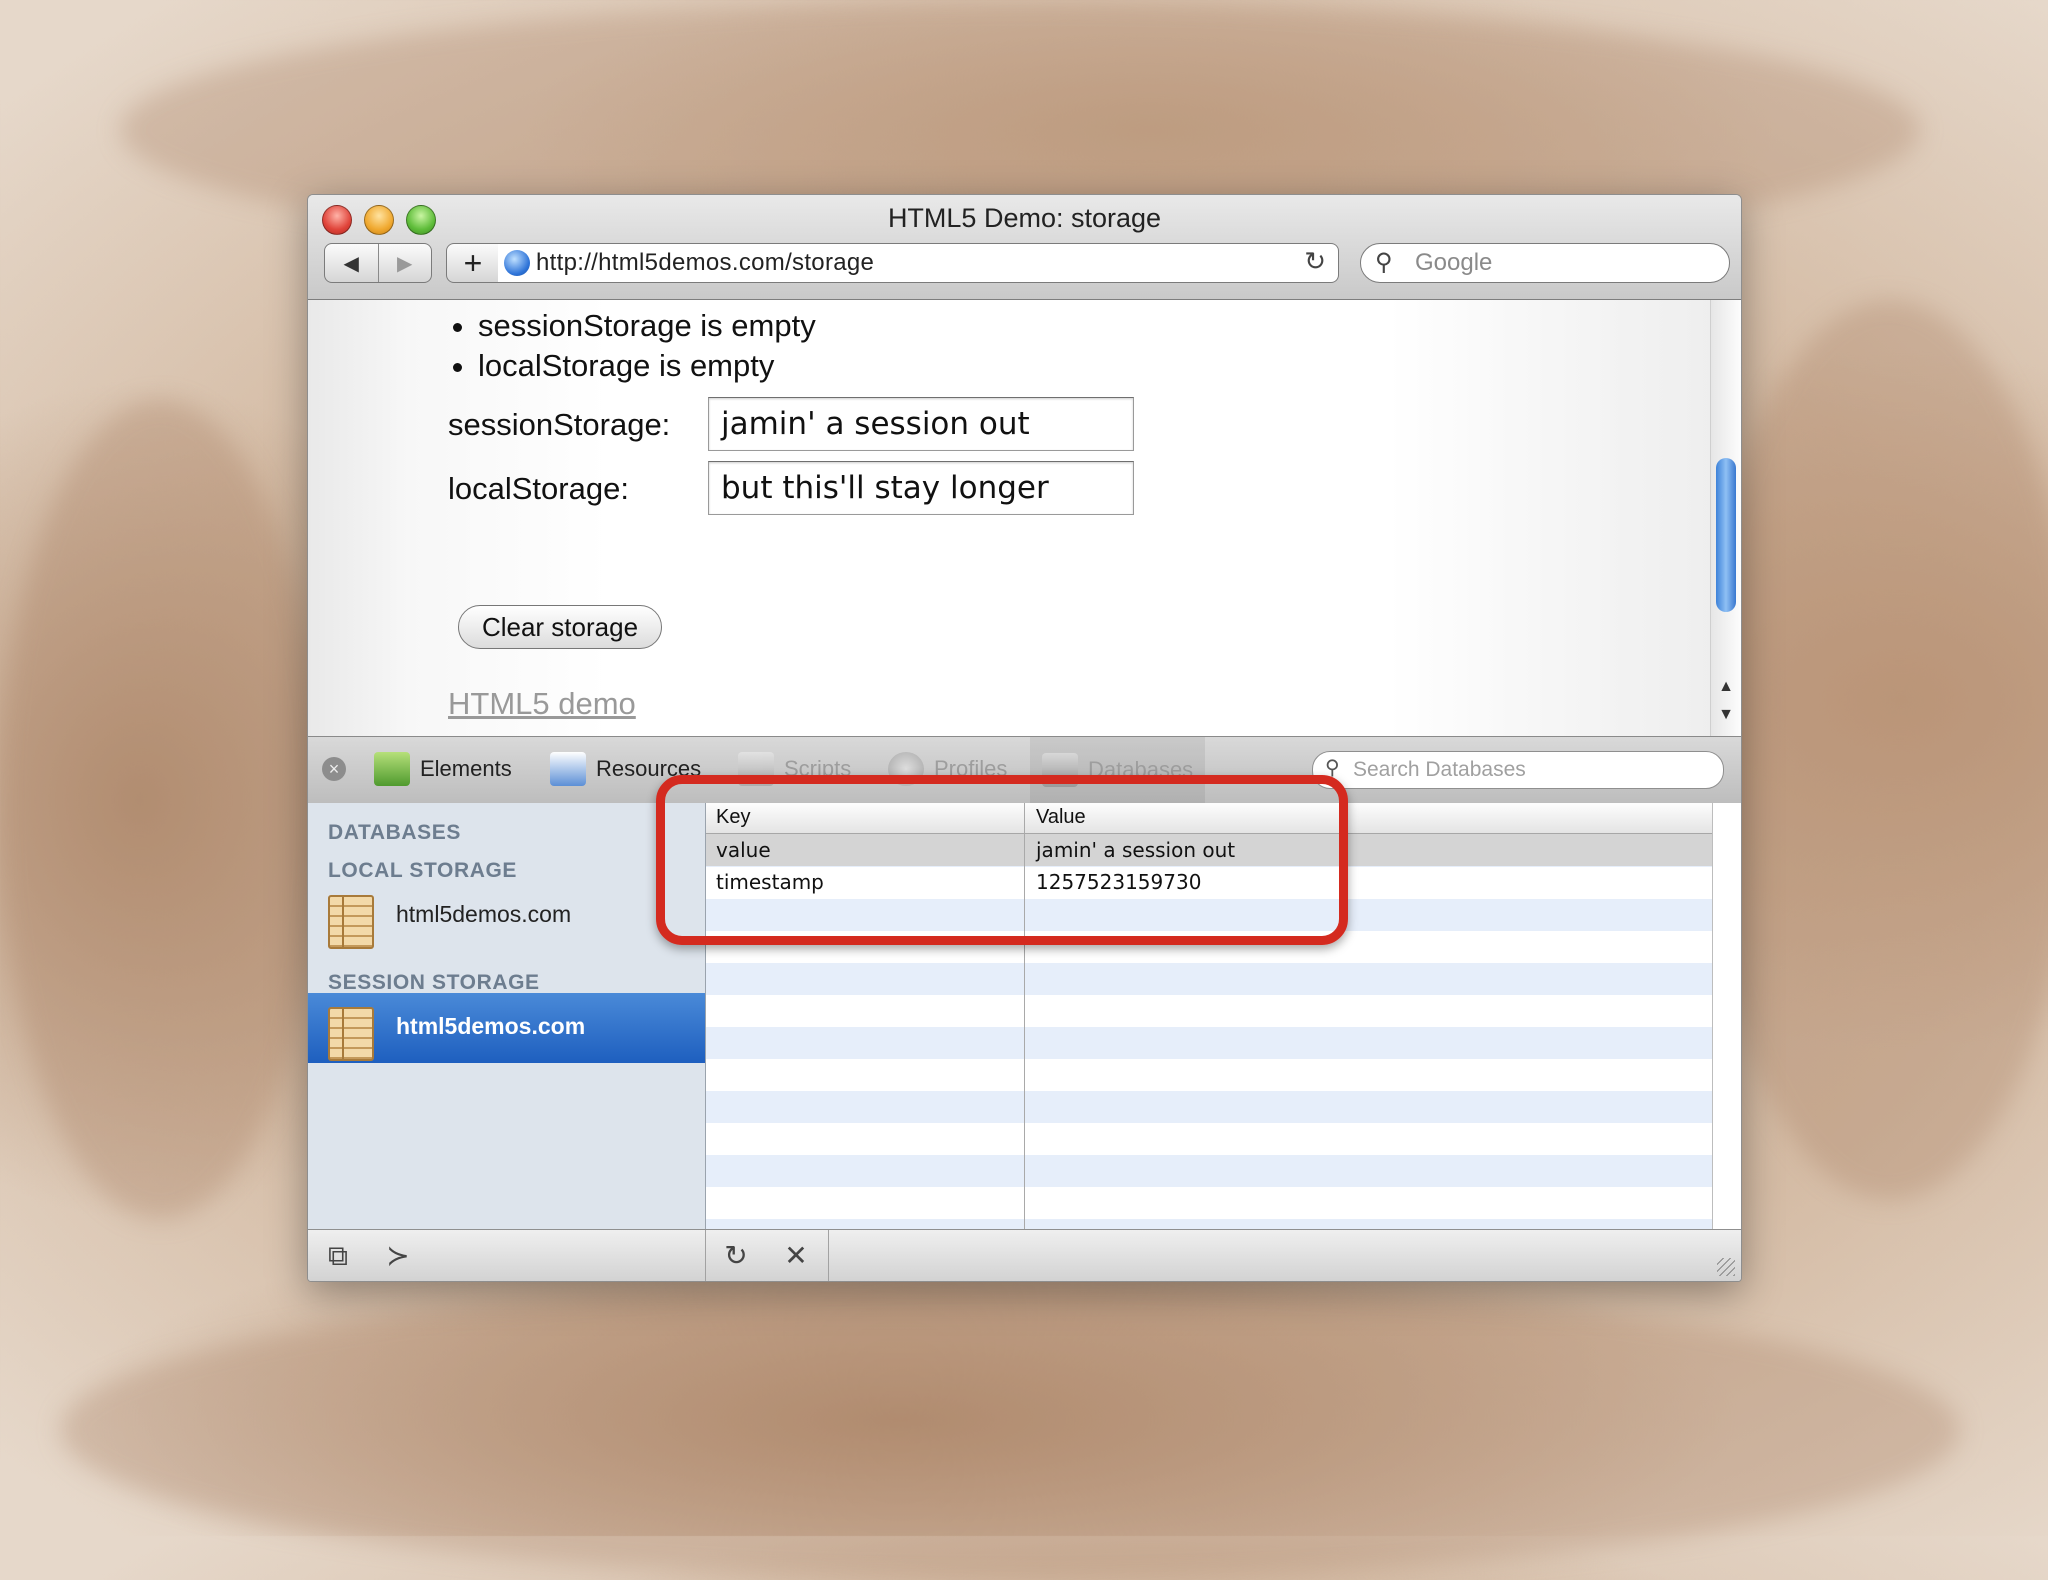  Describe the element at coordinates (559, 424) in the screenshot. I see `session-storage-label: sessionStorage:` at that location.